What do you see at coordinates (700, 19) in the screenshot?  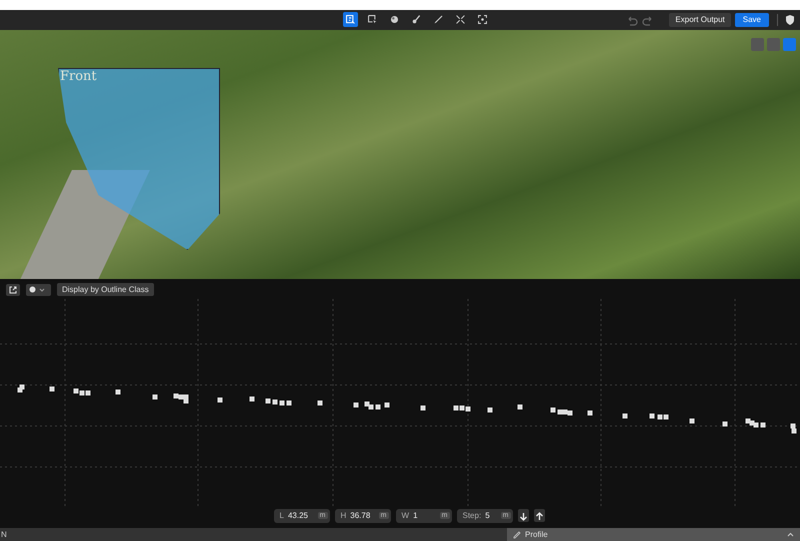 I see `export-output-button: Export Output` at bounding box center [700, 19].